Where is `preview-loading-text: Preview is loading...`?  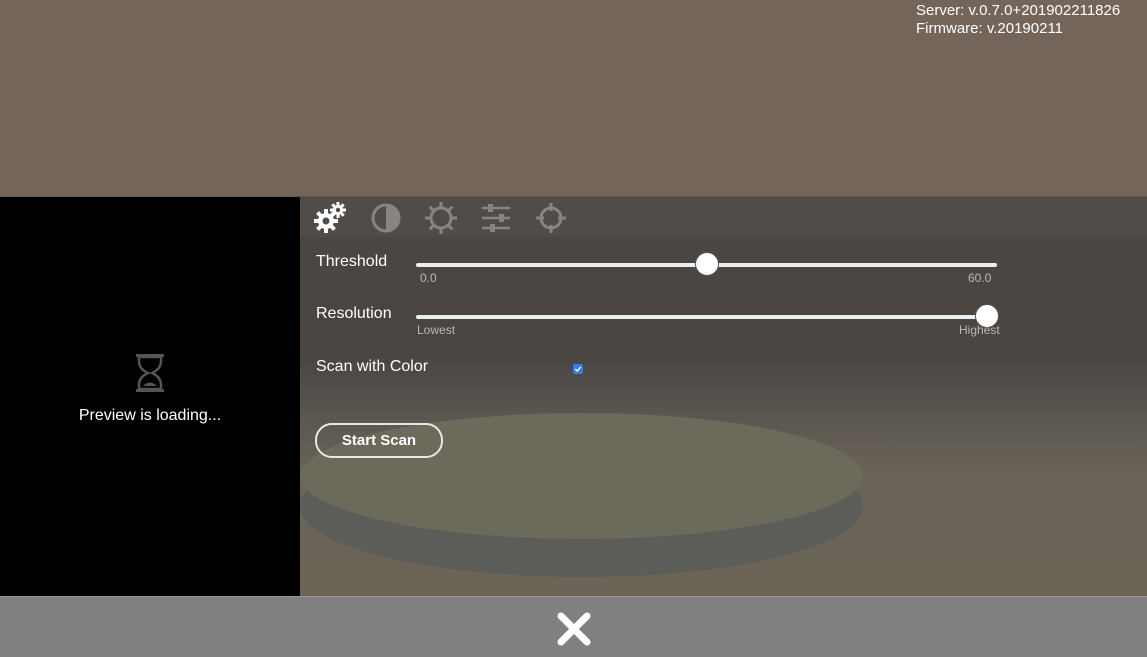 preview-loading-text: Preview is loading... is located at coordinates (150, 415).